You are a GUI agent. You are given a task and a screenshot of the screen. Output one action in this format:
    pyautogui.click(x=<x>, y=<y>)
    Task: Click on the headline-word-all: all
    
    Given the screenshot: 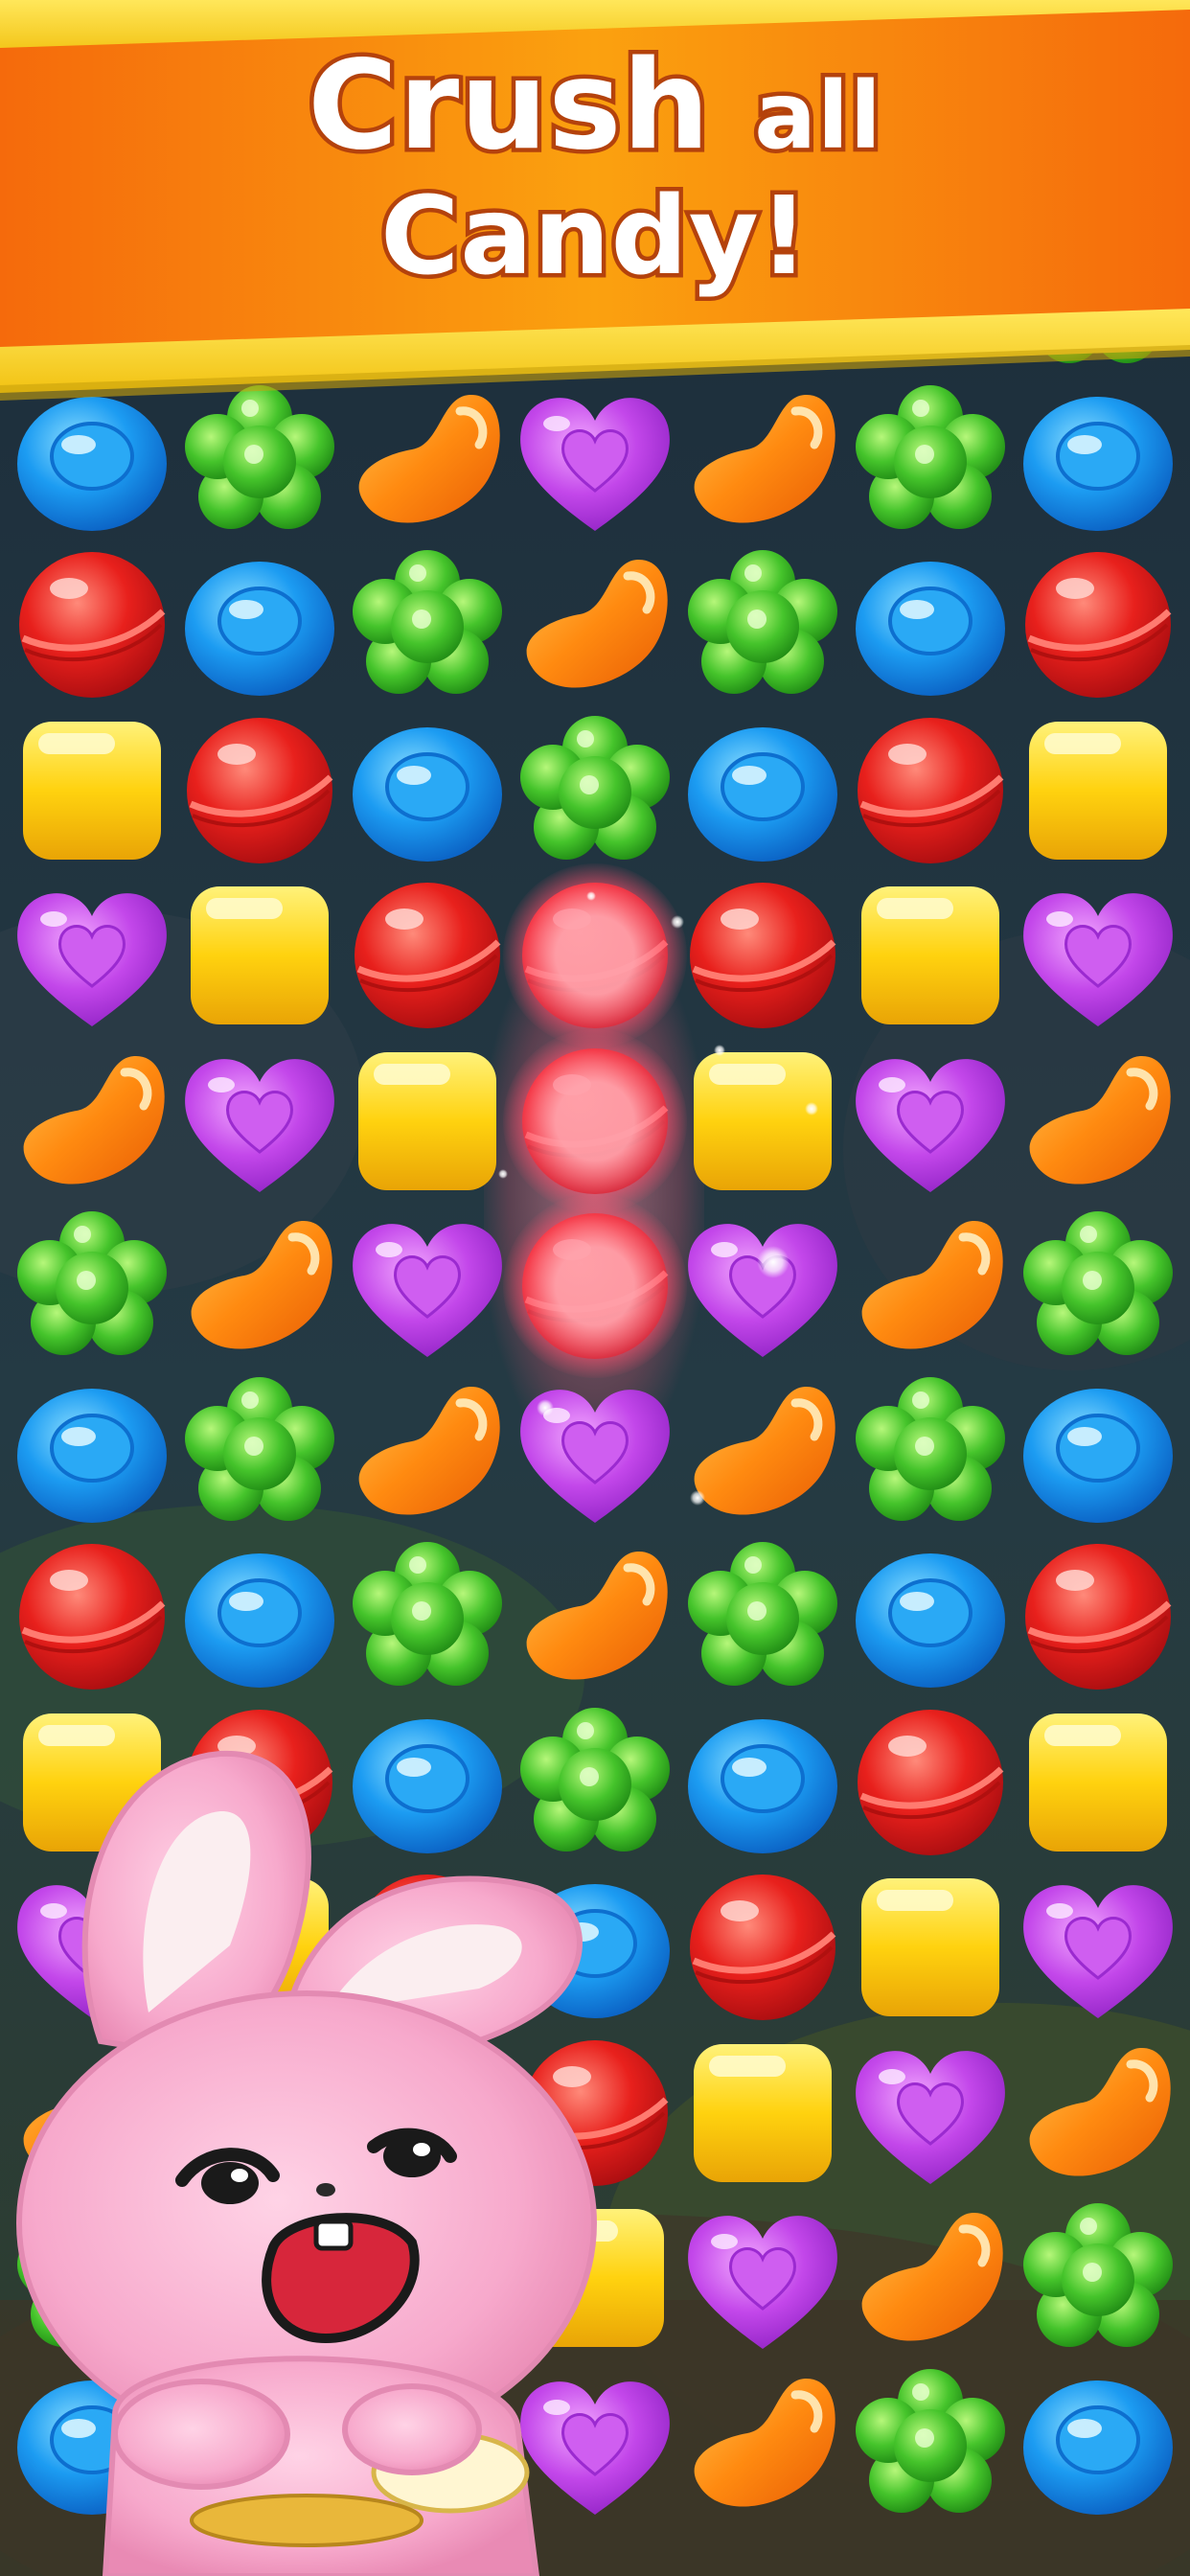 What is the action you would take?
    pyautogui.click(x=818, y=116)
    